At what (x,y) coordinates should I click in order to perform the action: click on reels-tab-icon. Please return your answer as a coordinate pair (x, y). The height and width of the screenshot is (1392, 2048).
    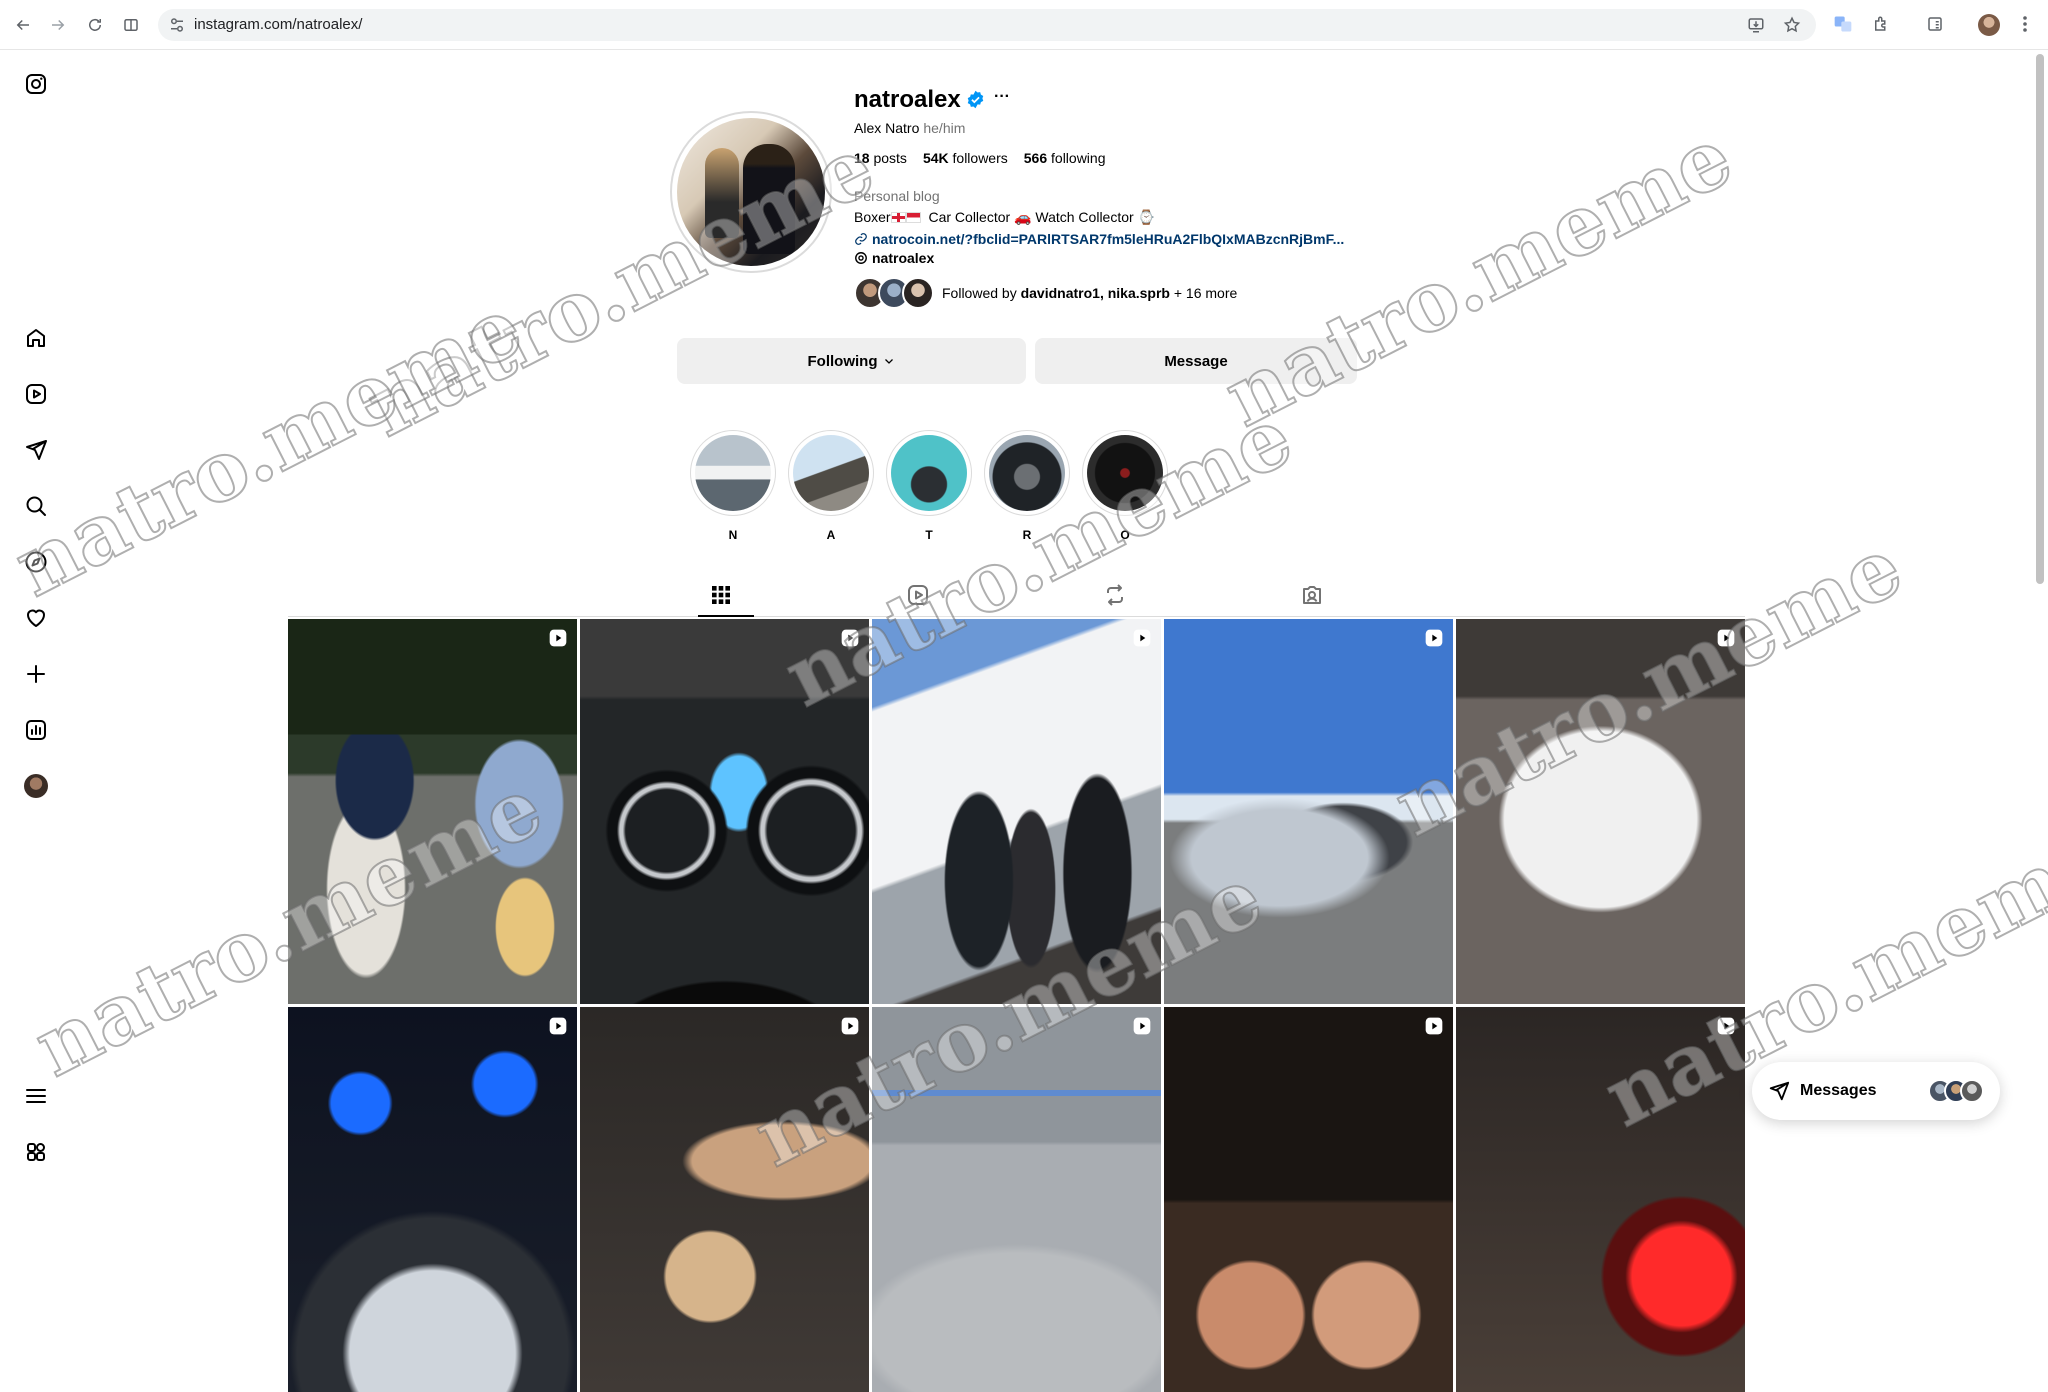
    Looking at the image, I should click on (918, 595).